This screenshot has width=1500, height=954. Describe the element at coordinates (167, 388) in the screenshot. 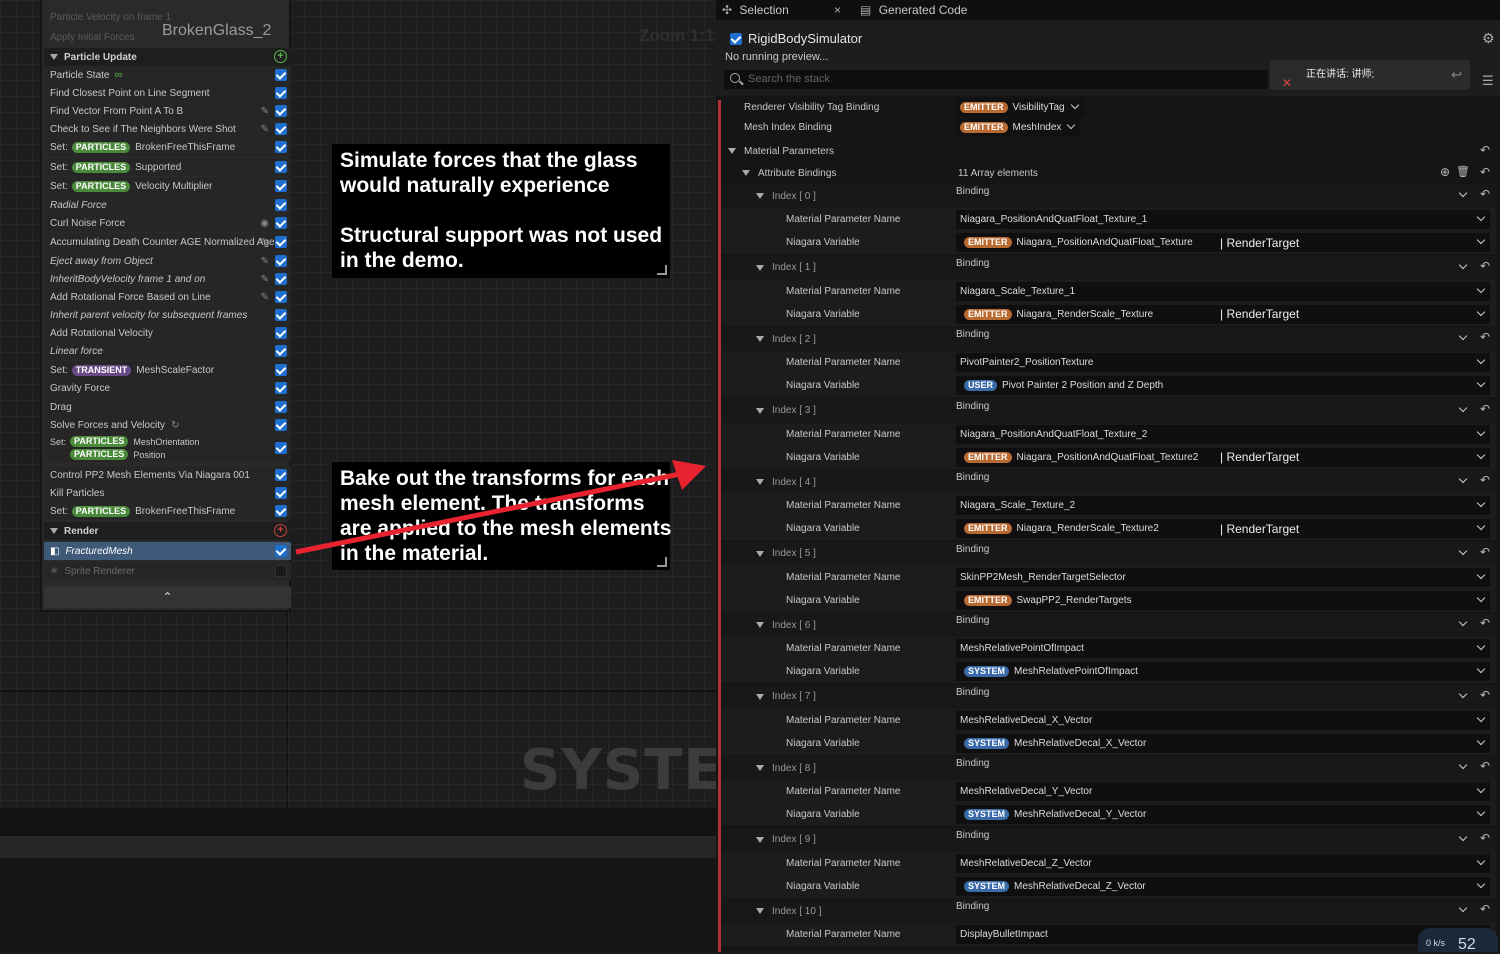

I see `stack-module-row: Gravity Force` at that location.